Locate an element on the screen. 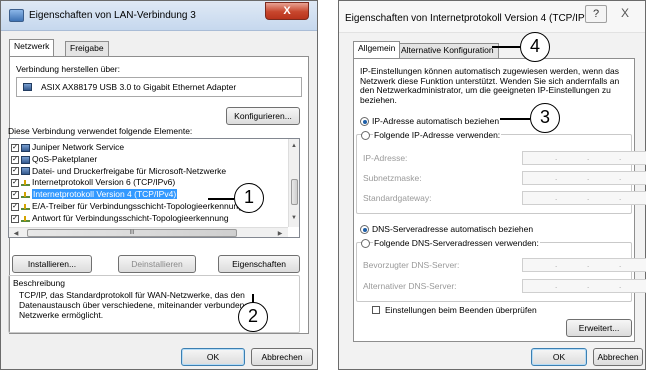  tab-alternative-konfiguration: Alternative Konfiguration is located at coordinates (447, 50).